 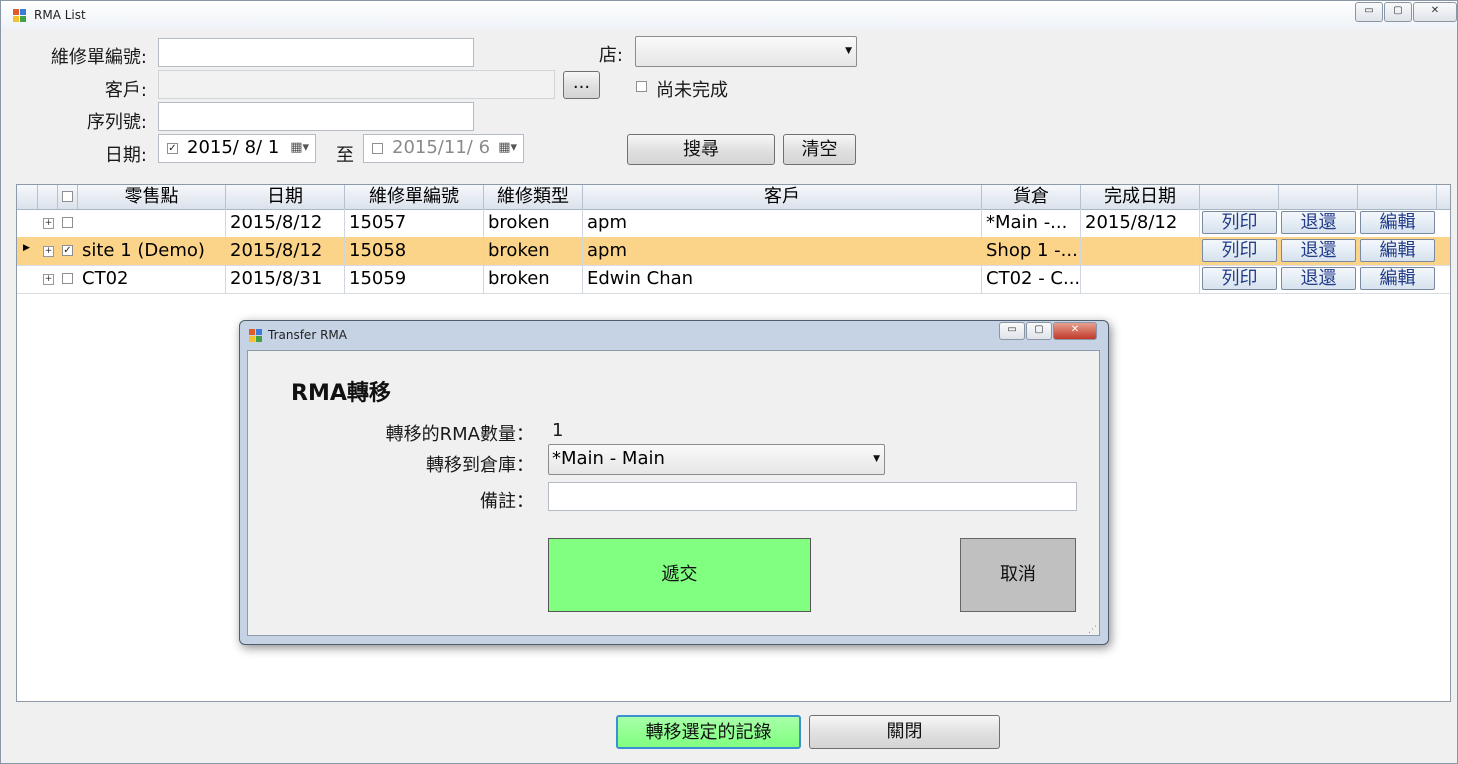 What do you see at coordinates (459, 434) in the screenshot?
I see `count-label: 轉移的RMA數量：` at bounding box center [459, 434].